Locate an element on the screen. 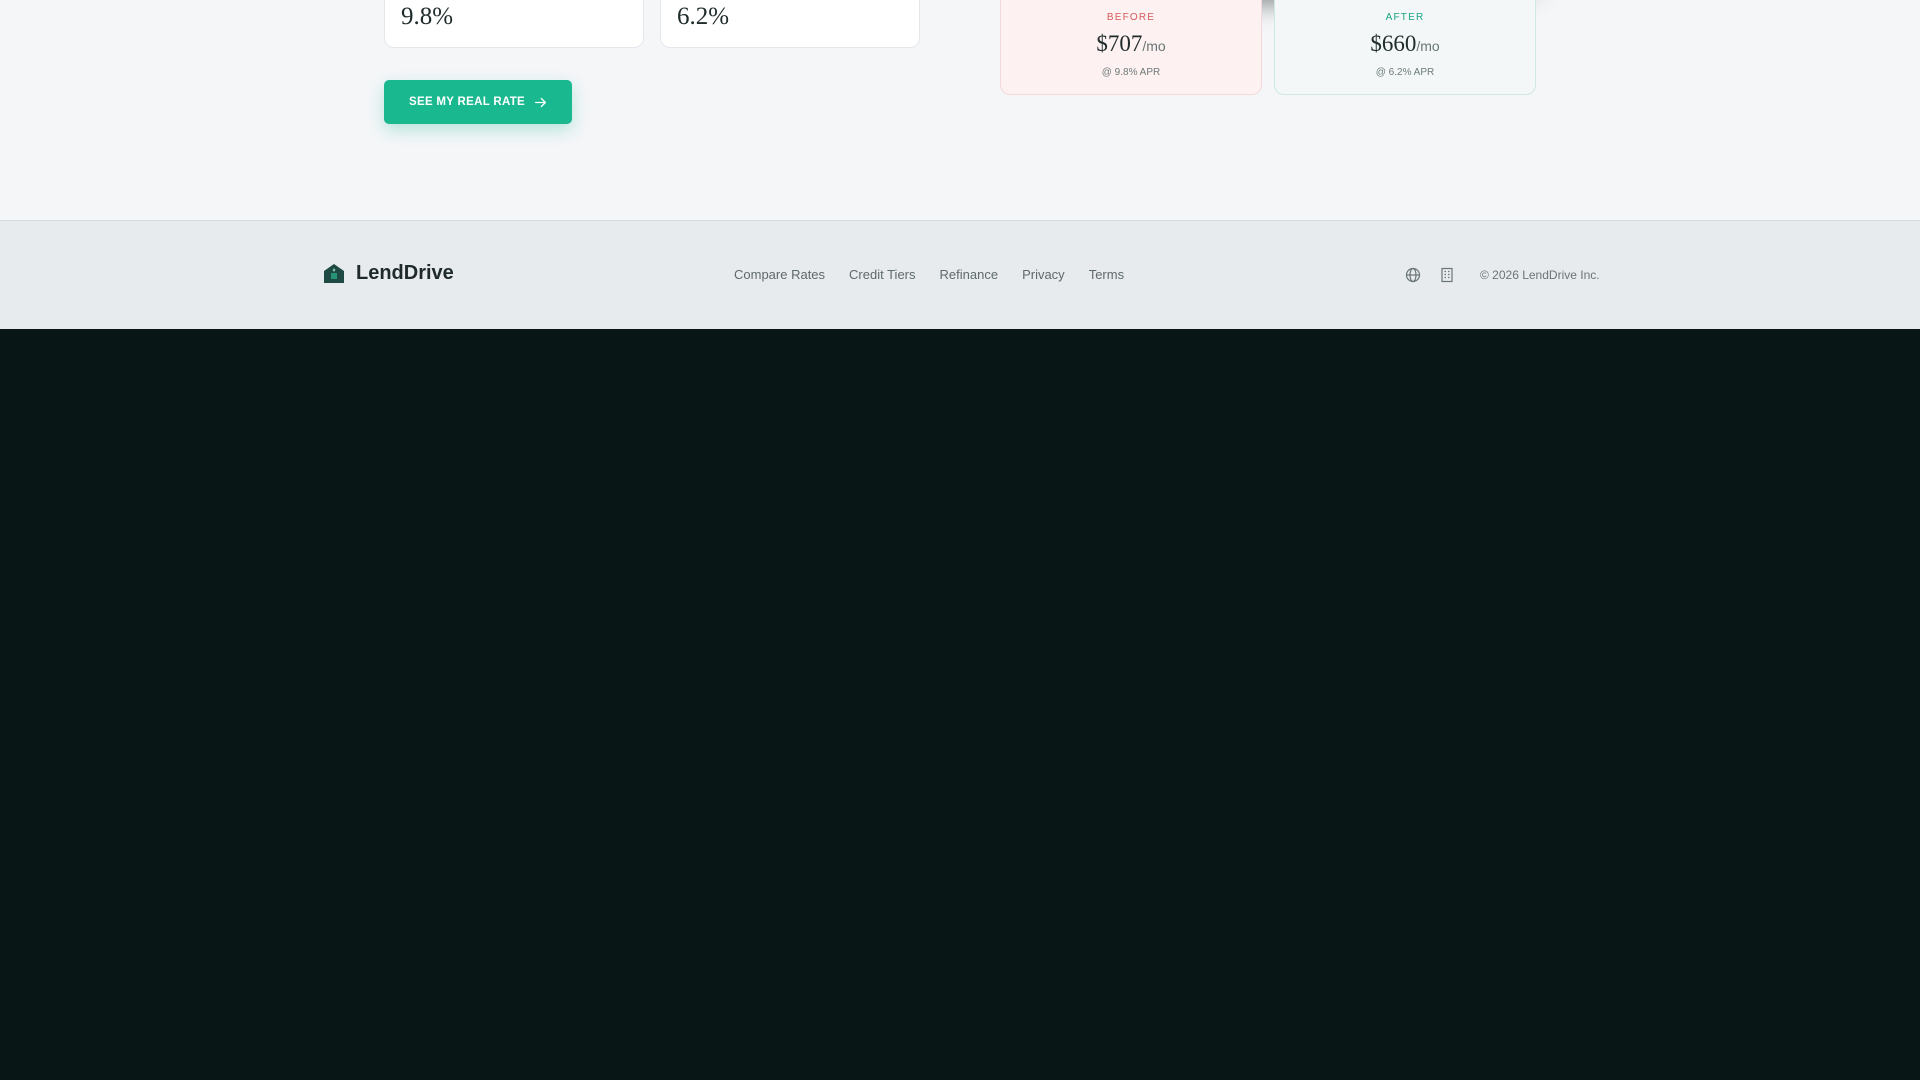  brand-logo: LendDrive is located at coordinates (388, 273).